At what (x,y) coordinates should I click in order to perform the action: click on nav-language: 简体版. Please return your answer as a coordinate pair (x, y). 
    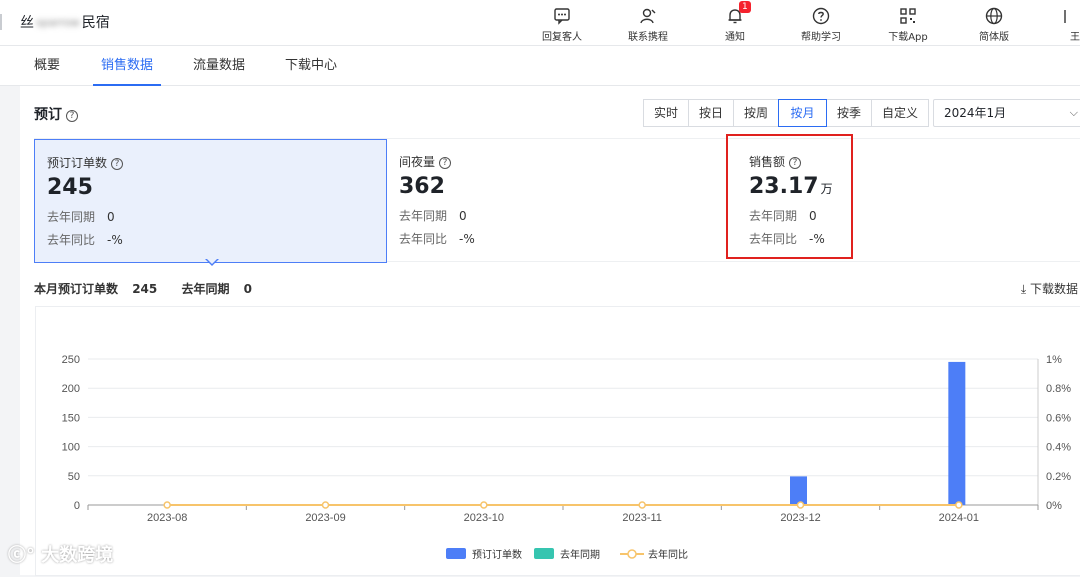
    Looking at the image, I should click on (994, 23).